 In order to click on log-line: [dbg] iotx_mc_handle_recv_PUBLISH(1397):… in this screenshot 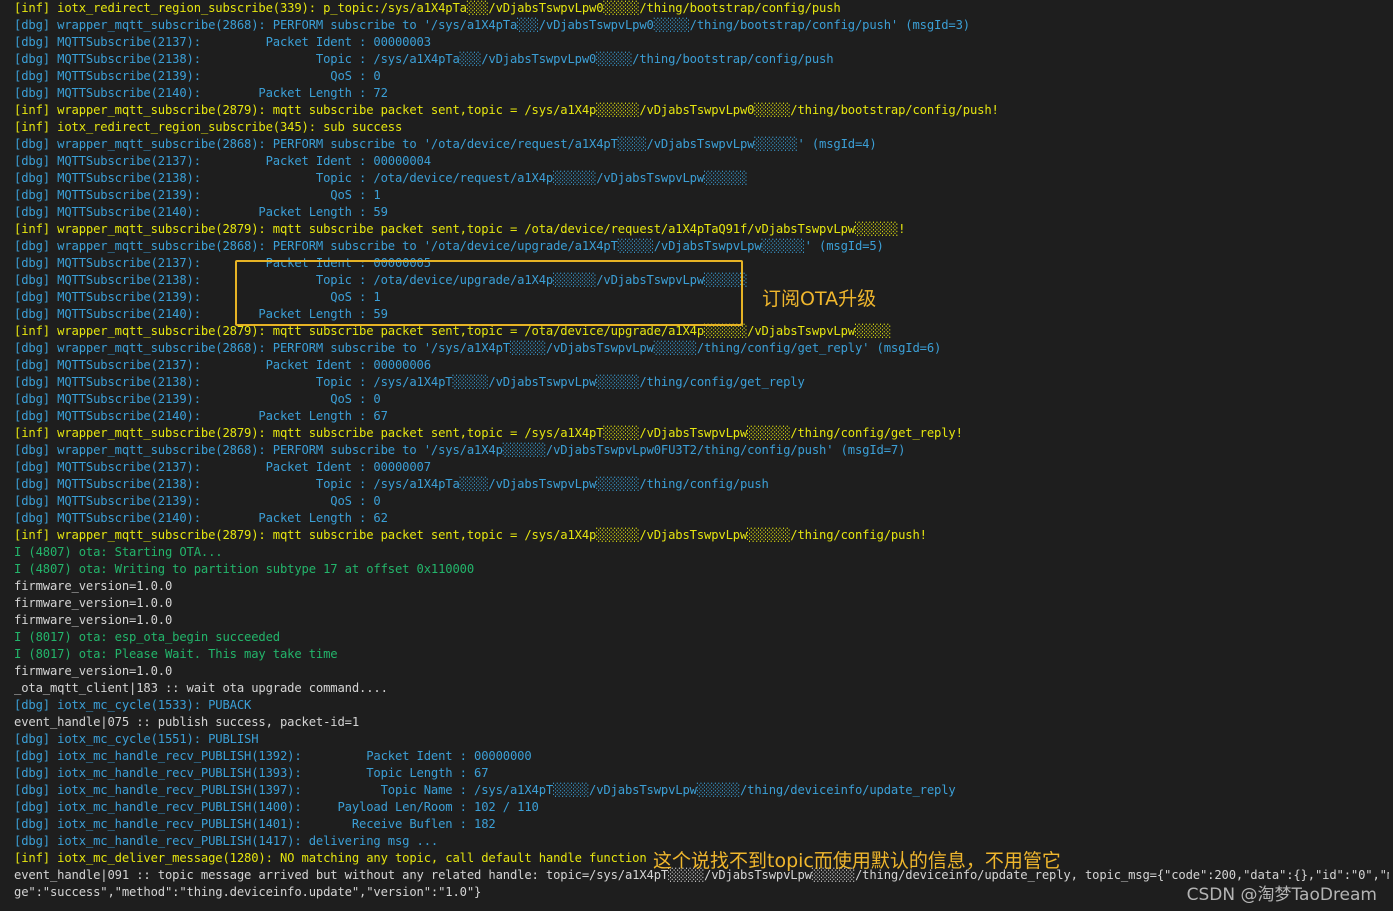, I will do `click(485, 790)`.